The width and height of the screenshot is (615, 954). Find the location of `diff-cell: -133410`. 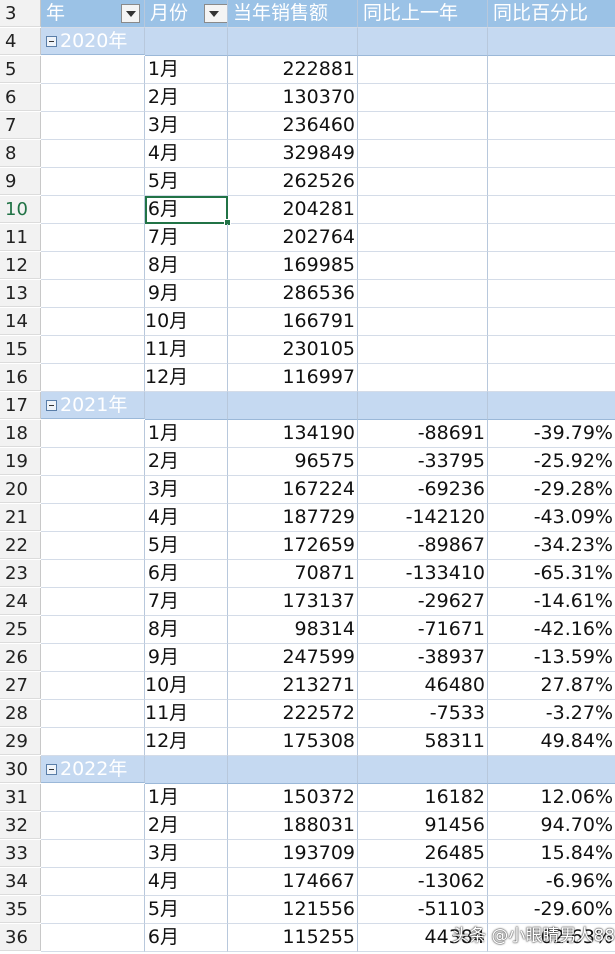

diff-cell: -133410 is located at coordinates (423, 574).